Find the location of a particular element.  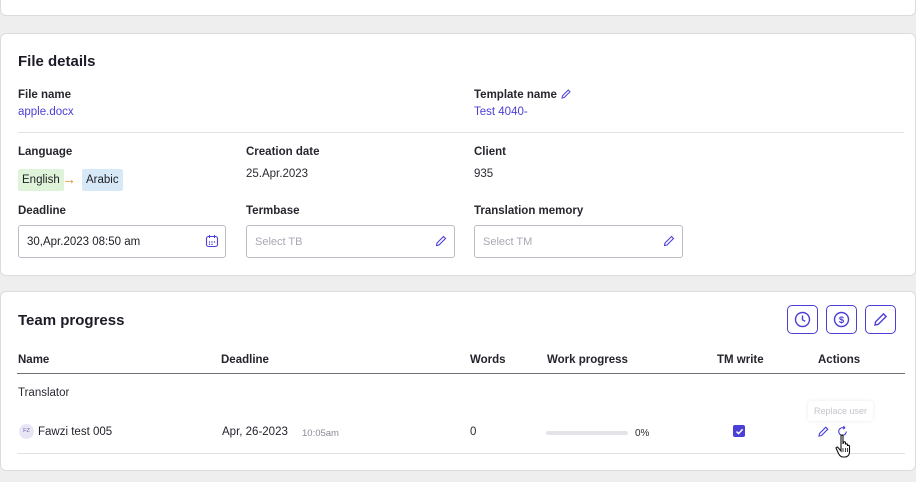

hand-cursor-icon is located at coordinates (843, 446).